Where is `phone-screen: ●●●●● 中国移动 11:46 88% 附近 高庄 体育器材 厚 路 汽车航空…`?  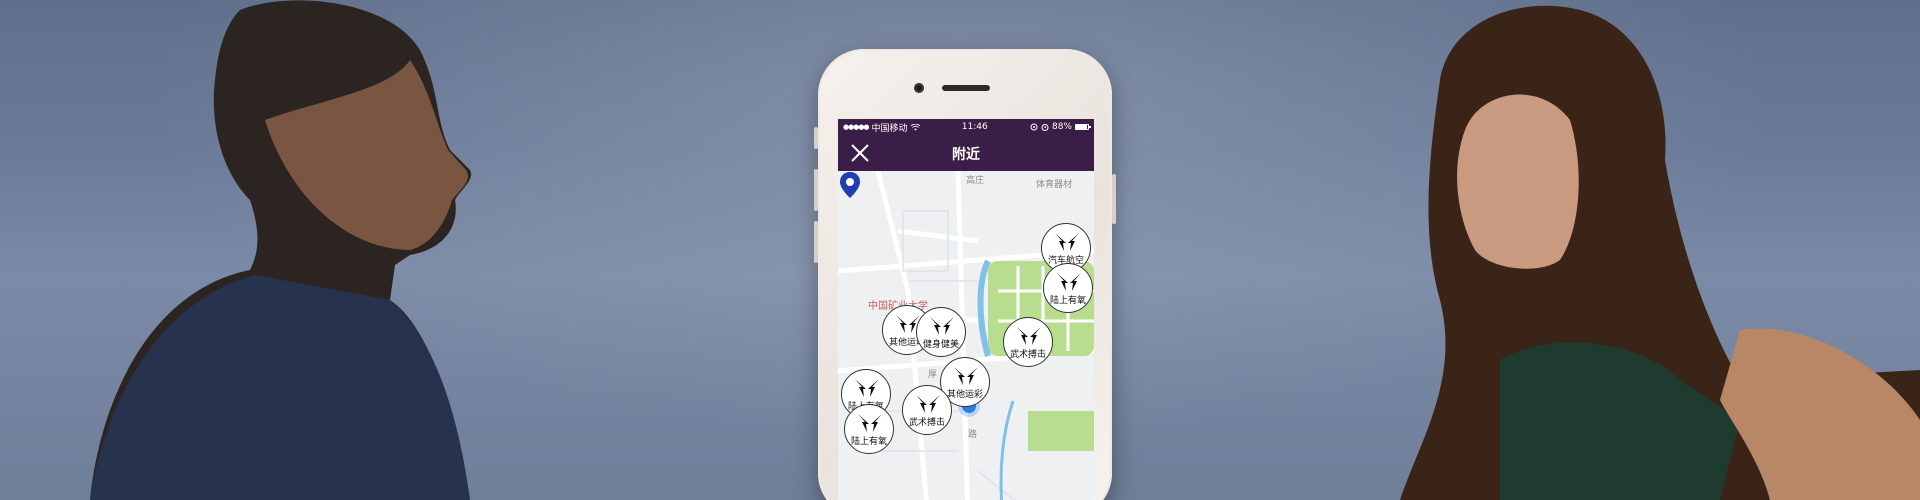
phone-screen: ●●●●● 中国移动 11:46 88% 附近 高庄 体育器材 厚 路 汽车航空… is located at coordinates (966, 309).